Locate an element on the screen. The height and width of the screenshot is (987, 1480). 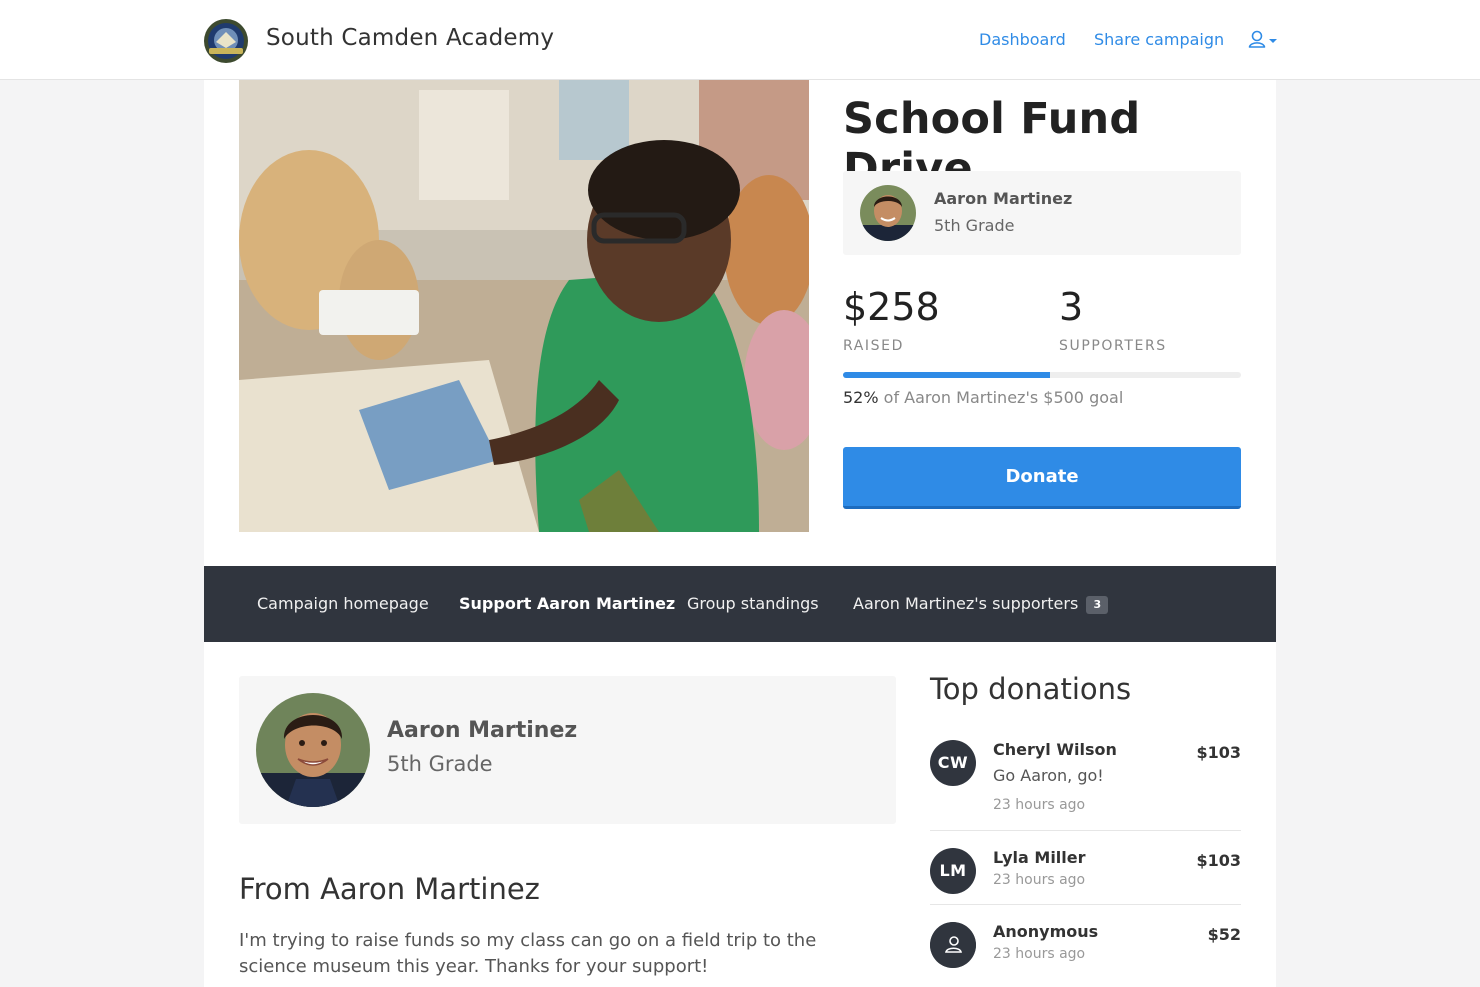
tab-supporters-label: Aaron Martinez's supporters is located at coordinates (966, 603).